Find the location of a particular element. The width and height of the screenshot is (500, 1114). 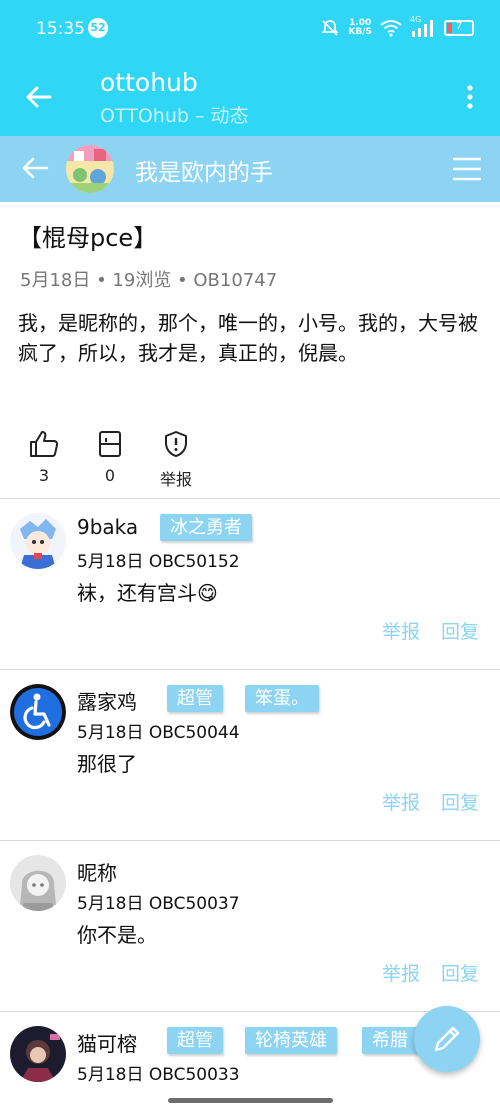

comment-meta: 5月18日 OBC50037 is located at coordinates (158, 904).